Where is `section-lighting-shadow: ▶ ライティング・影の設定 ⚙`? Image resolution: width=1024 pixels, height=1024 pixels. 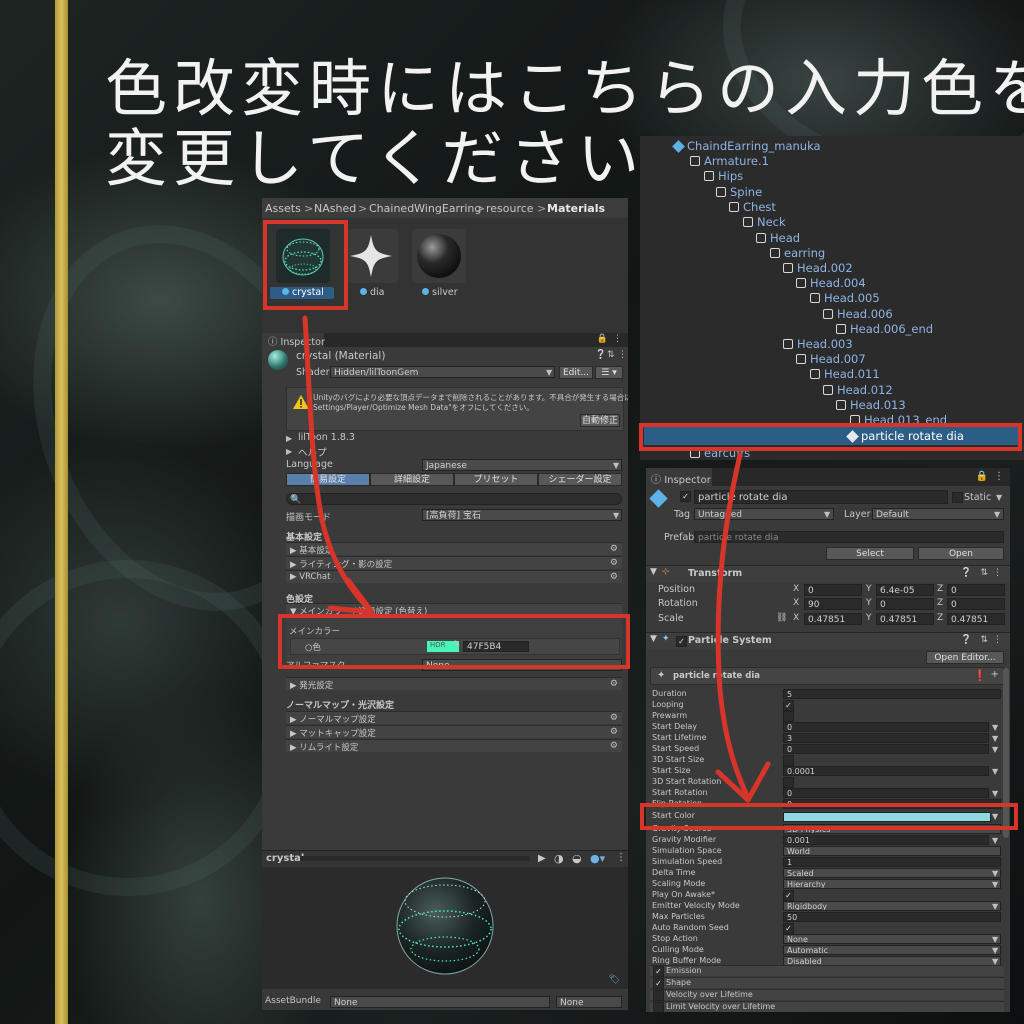 section-lighting-shadow: ▶ ライティング・影の設定 ⚙ is located at coordinates (454, 563).